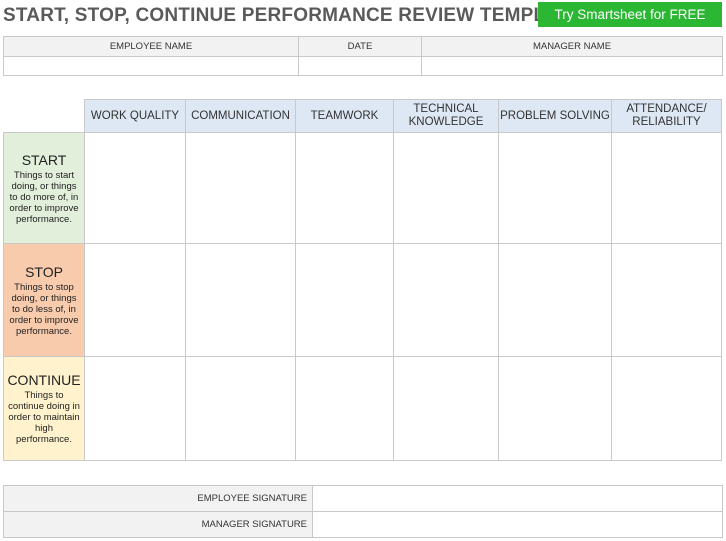 The height and width of the screenshot is (541, 726). I want to click on column-header-teamwork: TEAMWORK, so click(344, 116).